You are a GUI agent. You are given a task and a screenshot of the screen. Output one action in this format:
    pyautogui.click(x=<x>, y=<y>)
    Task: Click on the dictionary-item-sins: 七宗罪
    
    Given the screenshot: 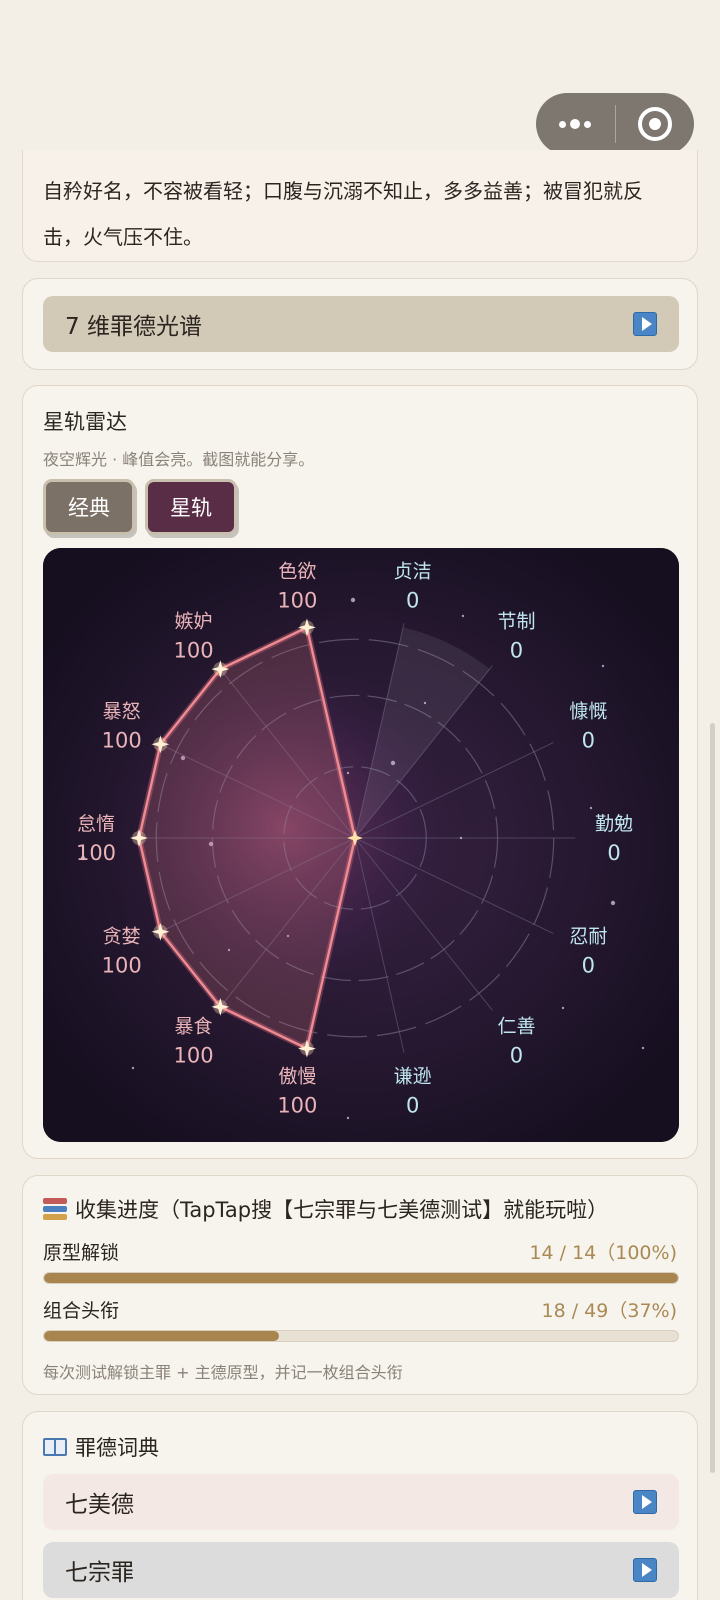 What is the action you would take?
    pyautogui.click(x=361, y=1570)
    